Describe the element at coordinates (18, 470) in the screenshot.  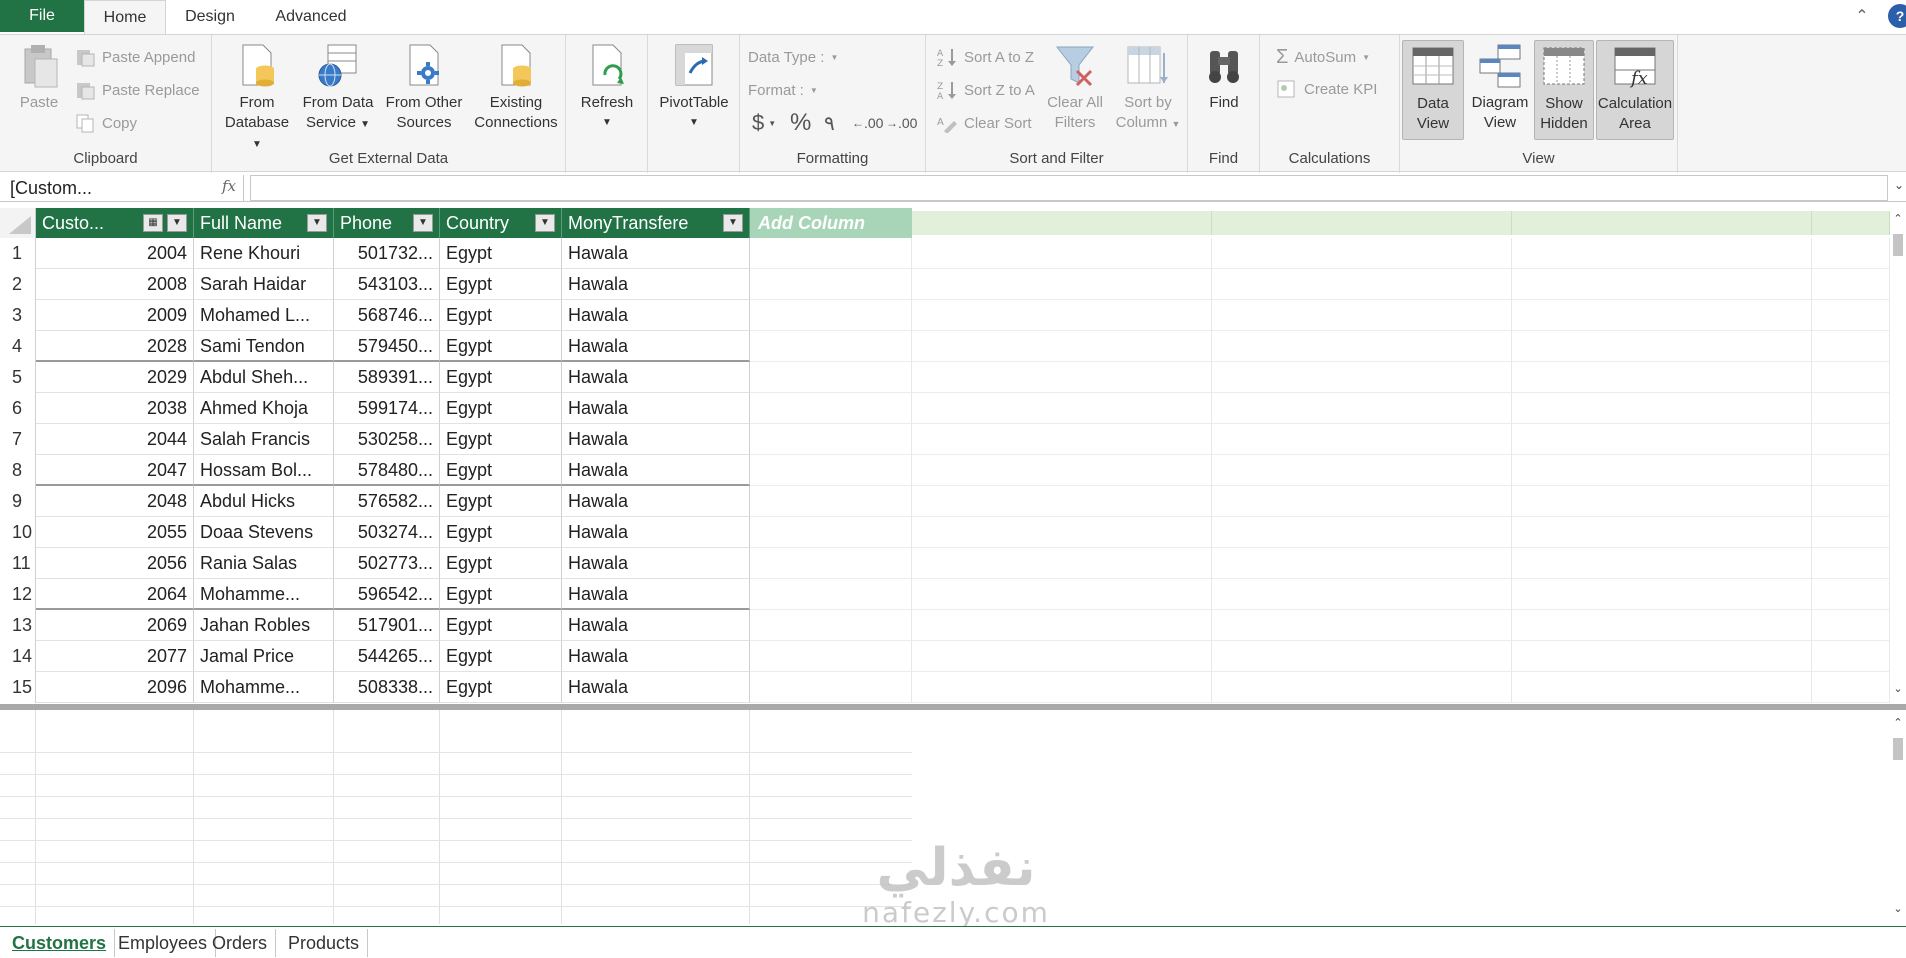
I see `row-number: 8` at that location.